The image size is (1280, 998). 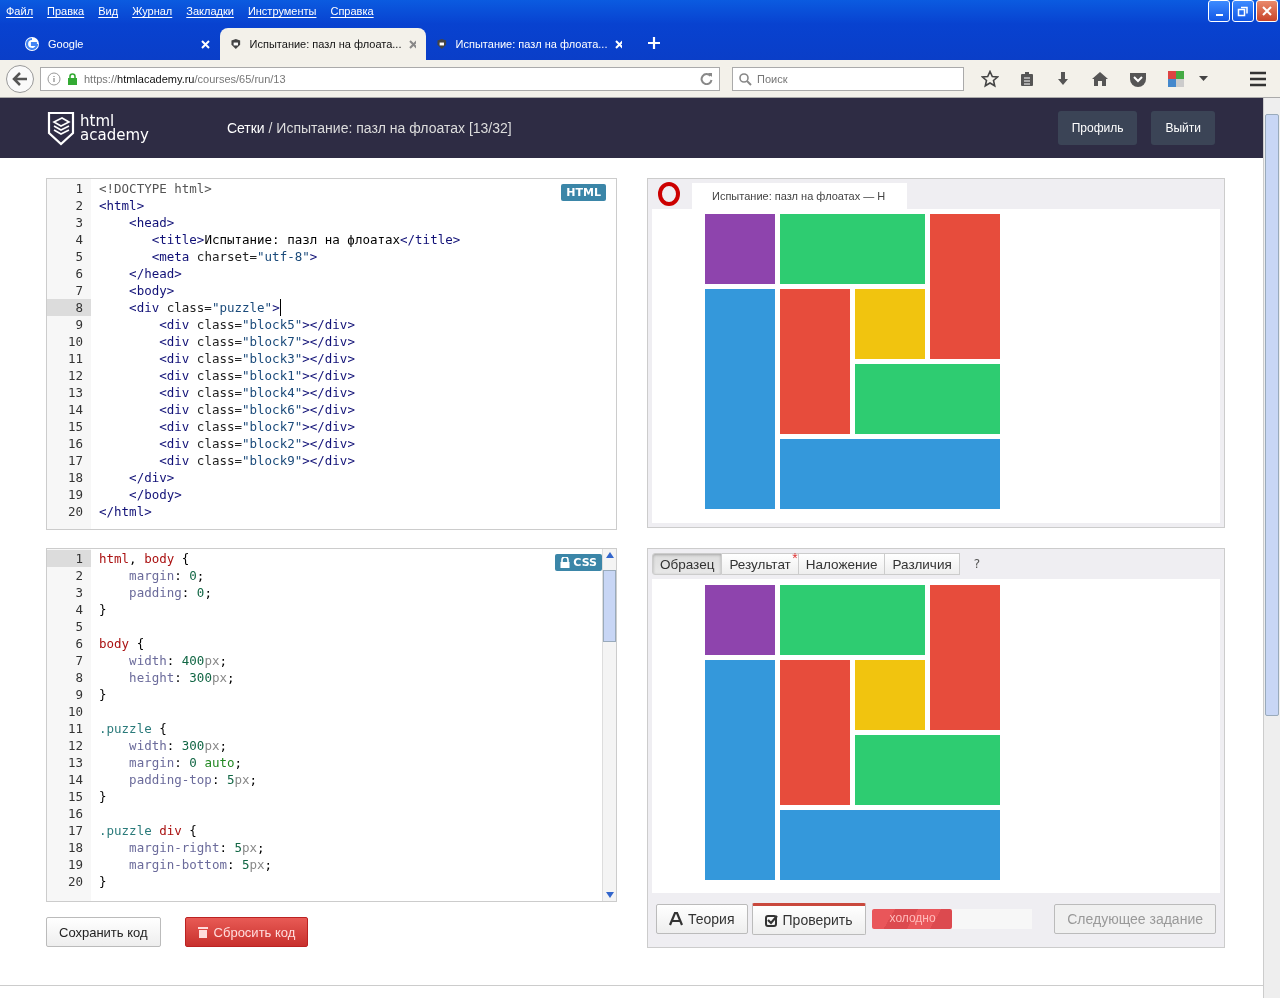 I want to click on code-line: <meta charset="utf-8">, so click(x=234, y=256).